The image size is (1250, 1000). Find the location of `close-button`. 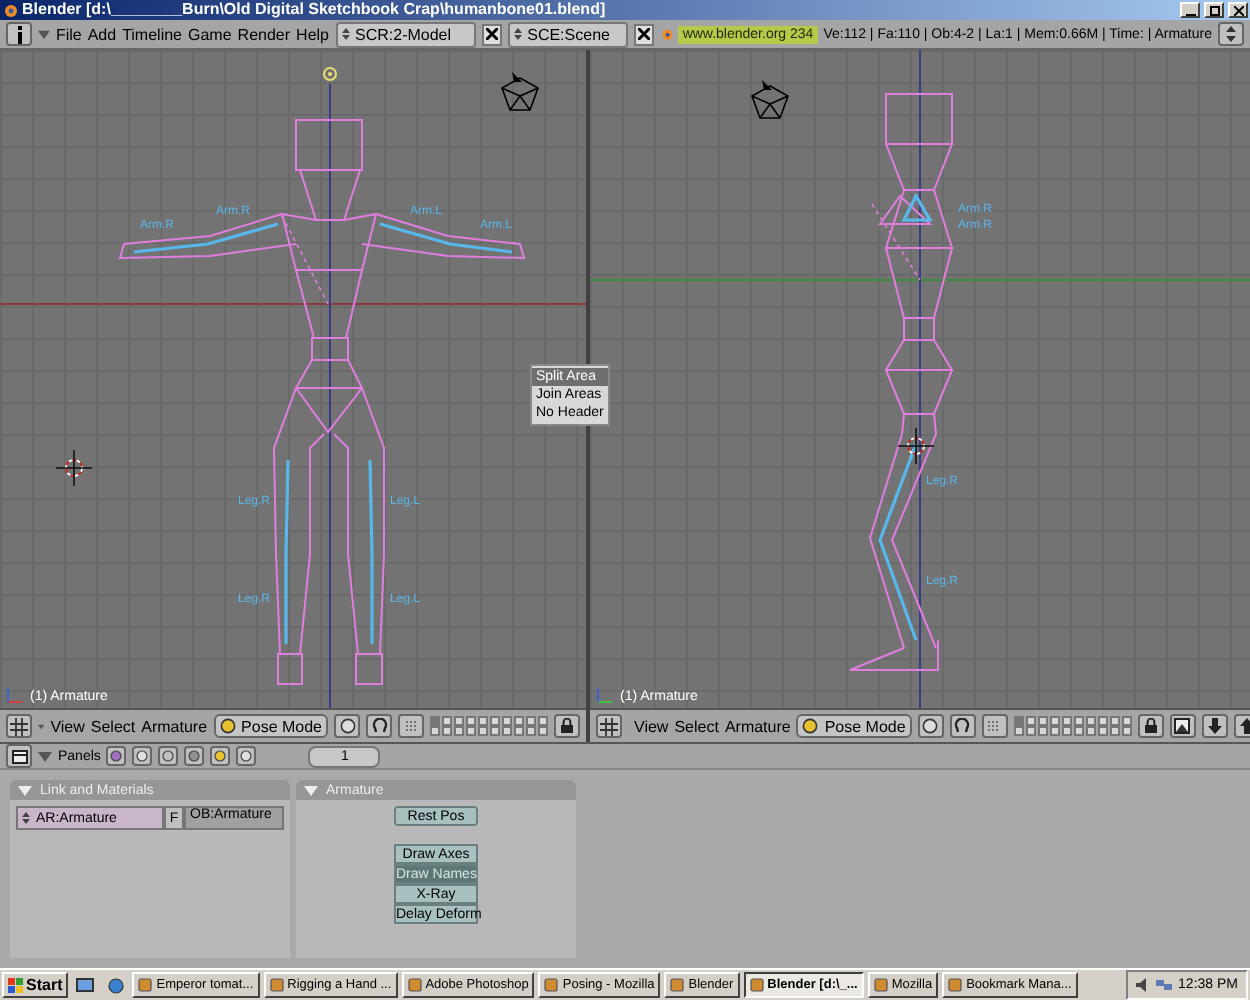

close-button is located at coordinates (1238, 10).